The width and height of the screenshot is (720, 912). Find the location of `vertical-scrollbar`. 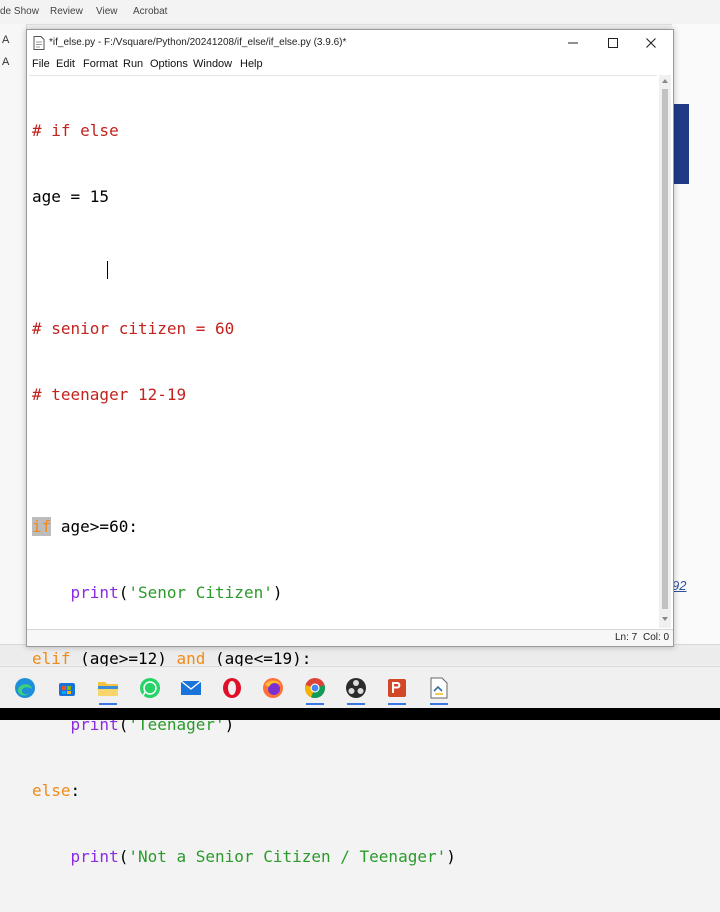

vertical-scrollbar is located at coordinates (665, 351).